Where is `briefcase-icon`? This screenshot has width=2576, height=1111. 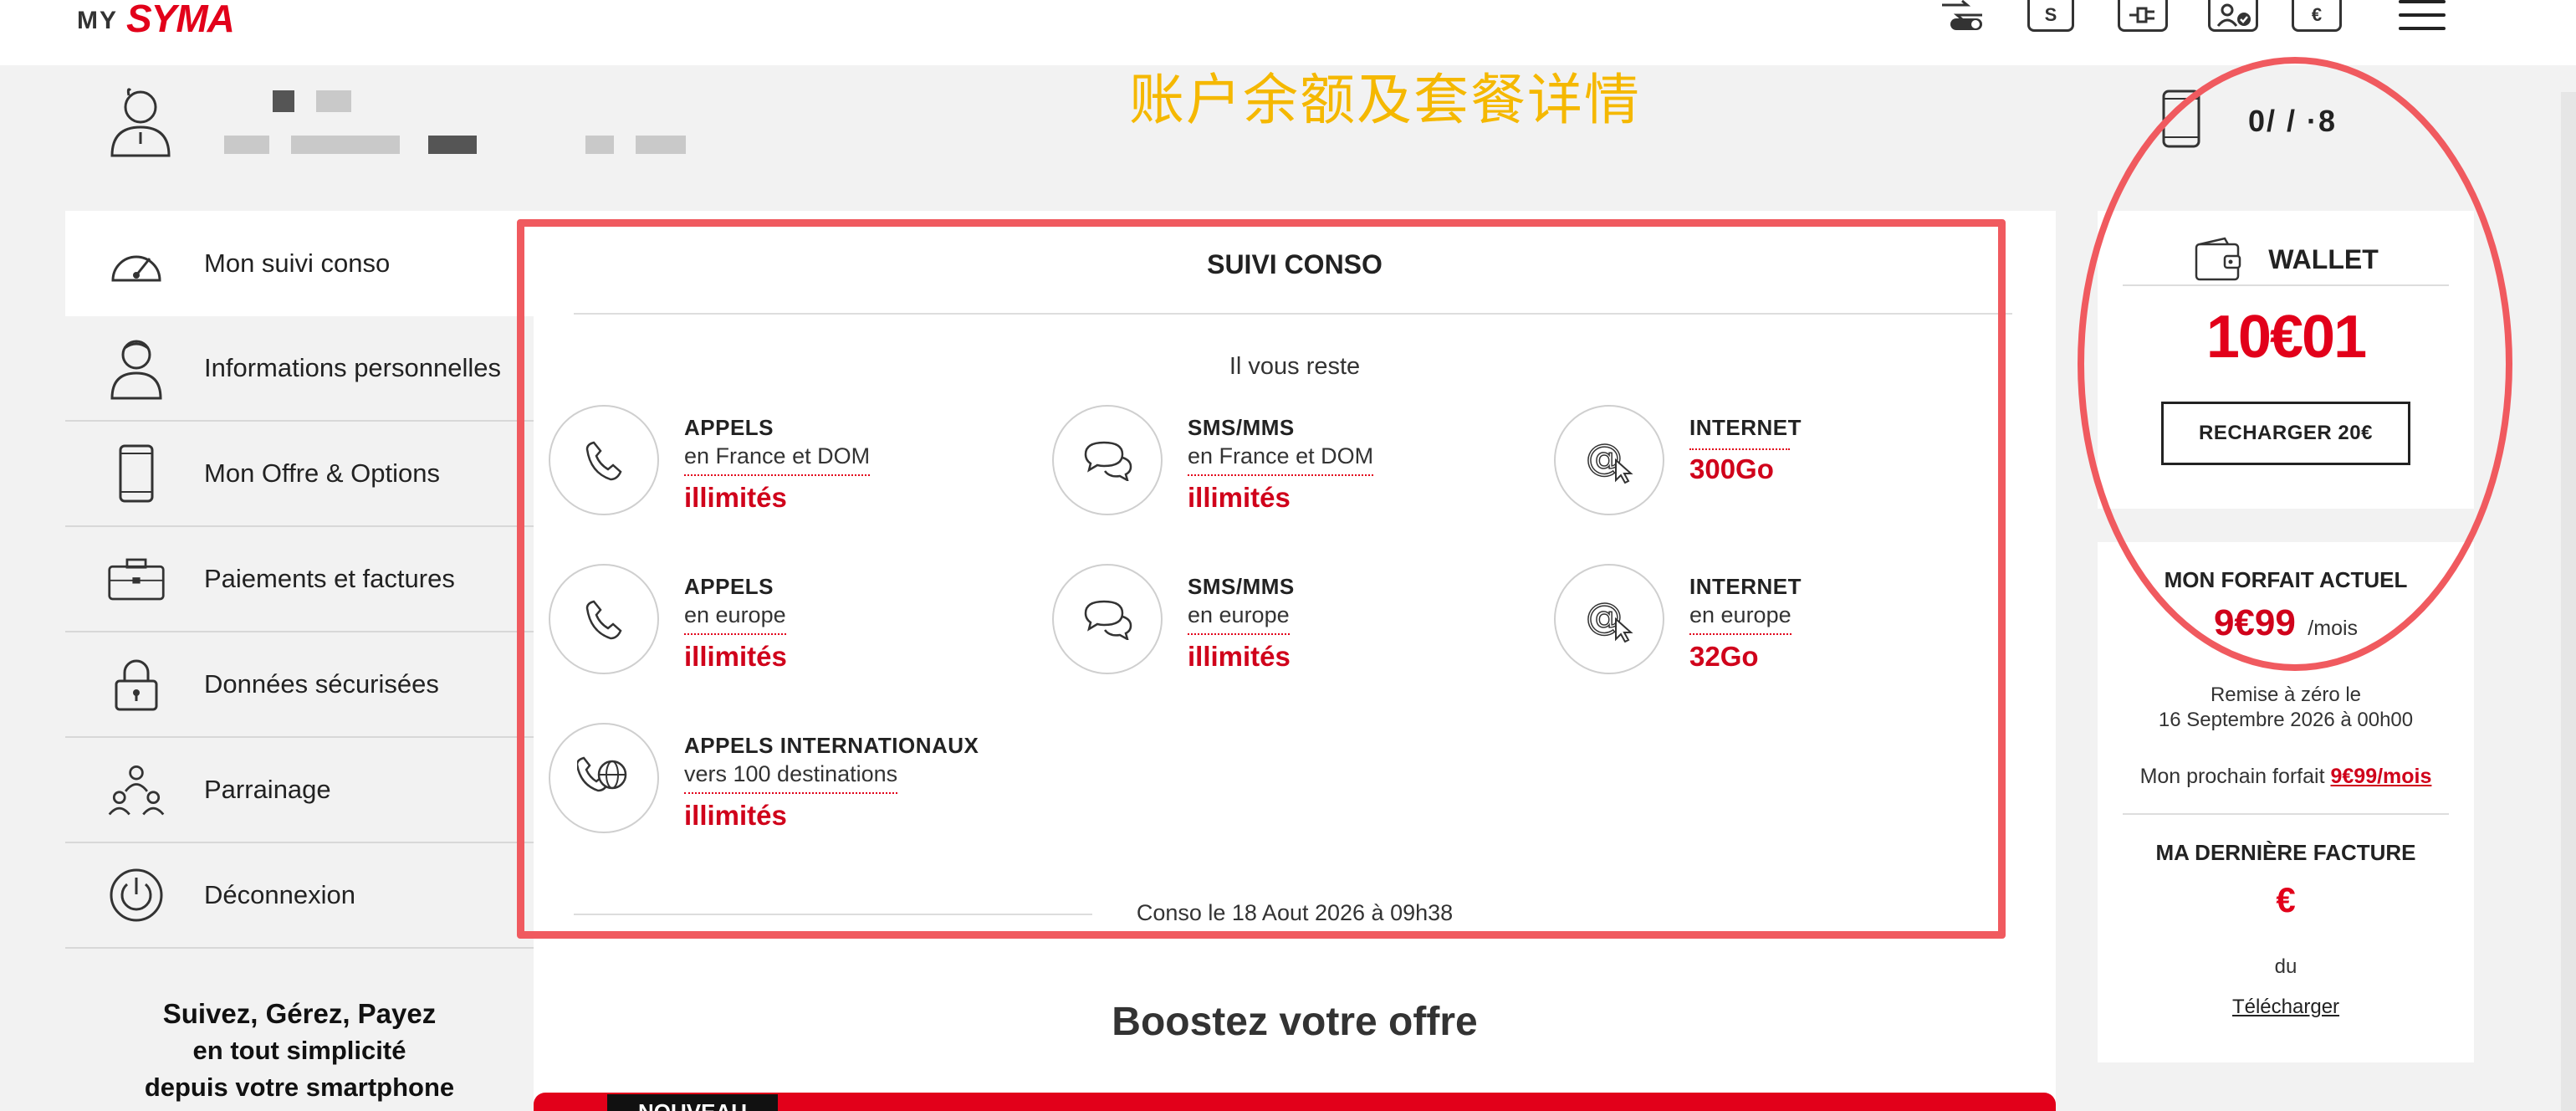
briefcase-icon is located at coordinates (136, 579).